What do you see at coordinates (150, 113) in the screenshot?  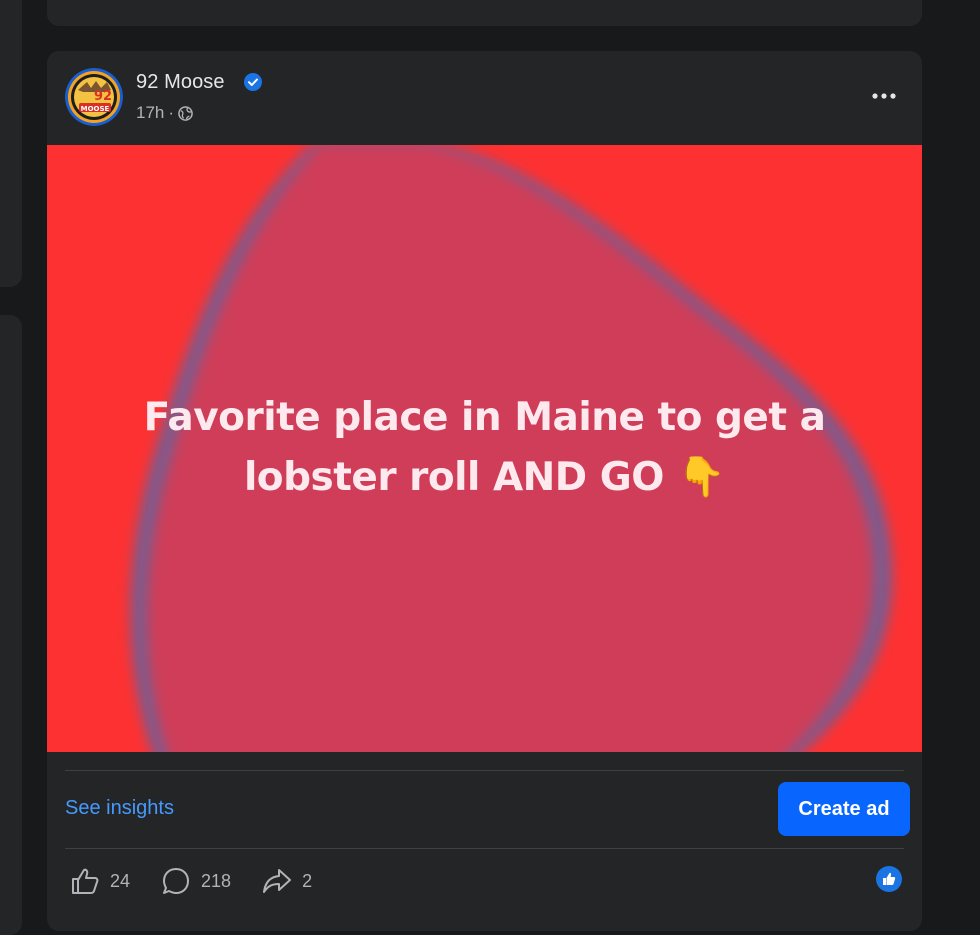 I see `post-timestamp: 17h` at bounding box center [150, 113].